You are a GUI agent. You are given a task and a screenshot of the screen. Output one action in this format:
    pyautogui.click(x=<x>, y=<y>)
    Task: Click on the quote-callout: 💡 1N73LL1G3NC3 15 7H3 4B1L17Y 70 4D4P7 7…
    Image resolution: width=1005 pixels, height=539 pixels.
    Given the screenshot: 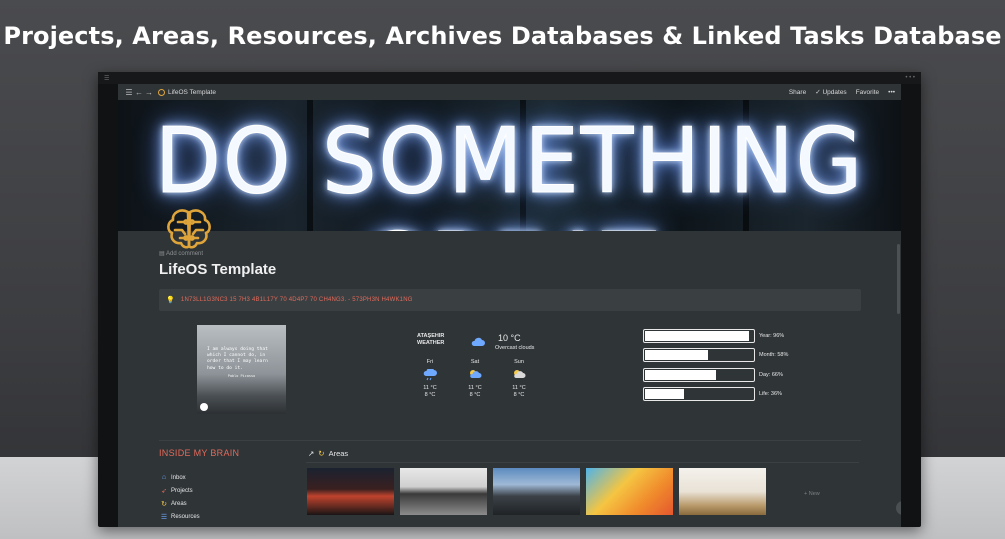 What is the action you would take?
    pyautogui.click(x=510, y=300)
    